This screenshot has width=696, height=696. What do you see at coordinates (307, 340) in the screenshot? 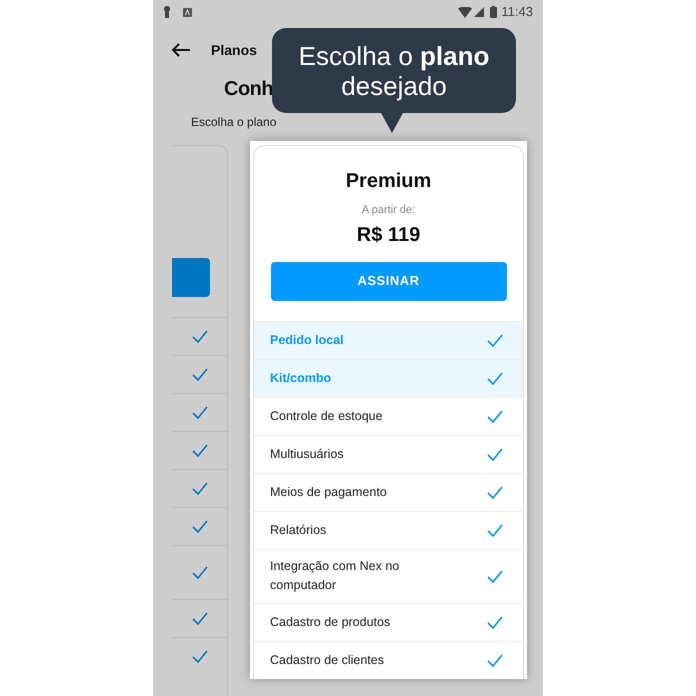
I see `feature-label: Pedido local` at bounding box center [307, 340].